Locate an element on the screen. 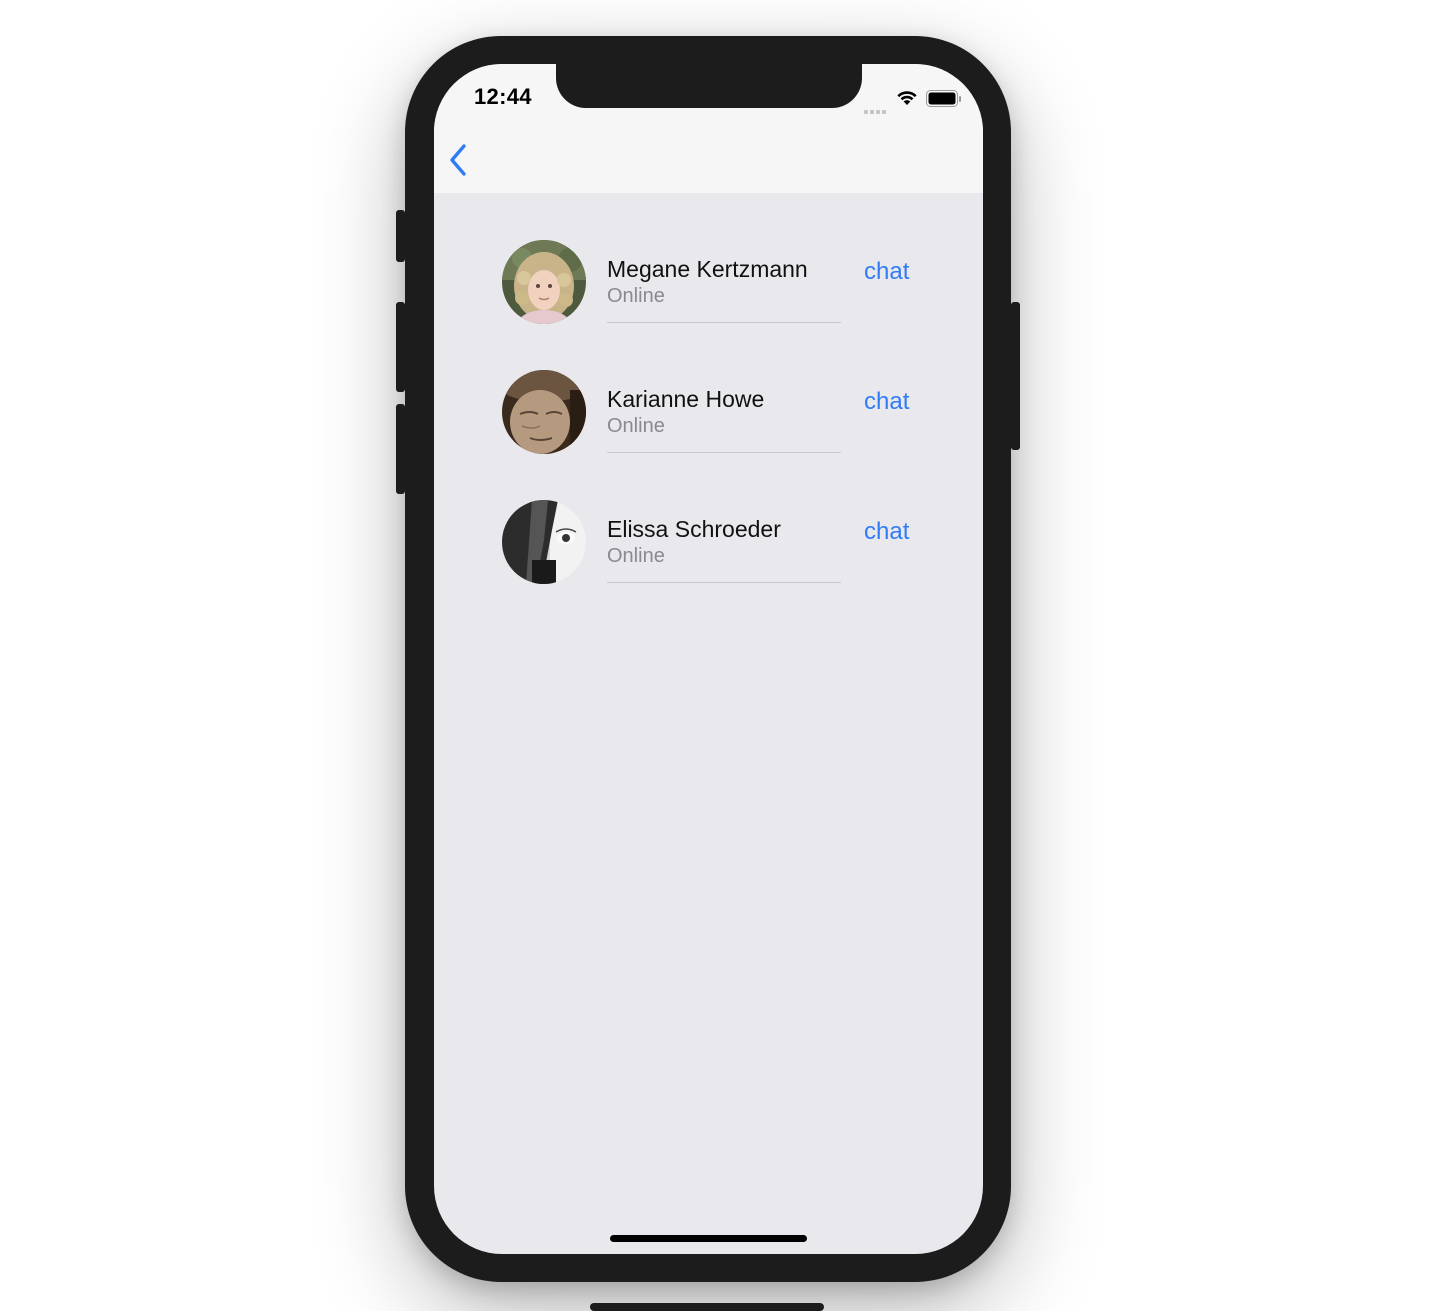  back-button is located at coordinates (458, 160).